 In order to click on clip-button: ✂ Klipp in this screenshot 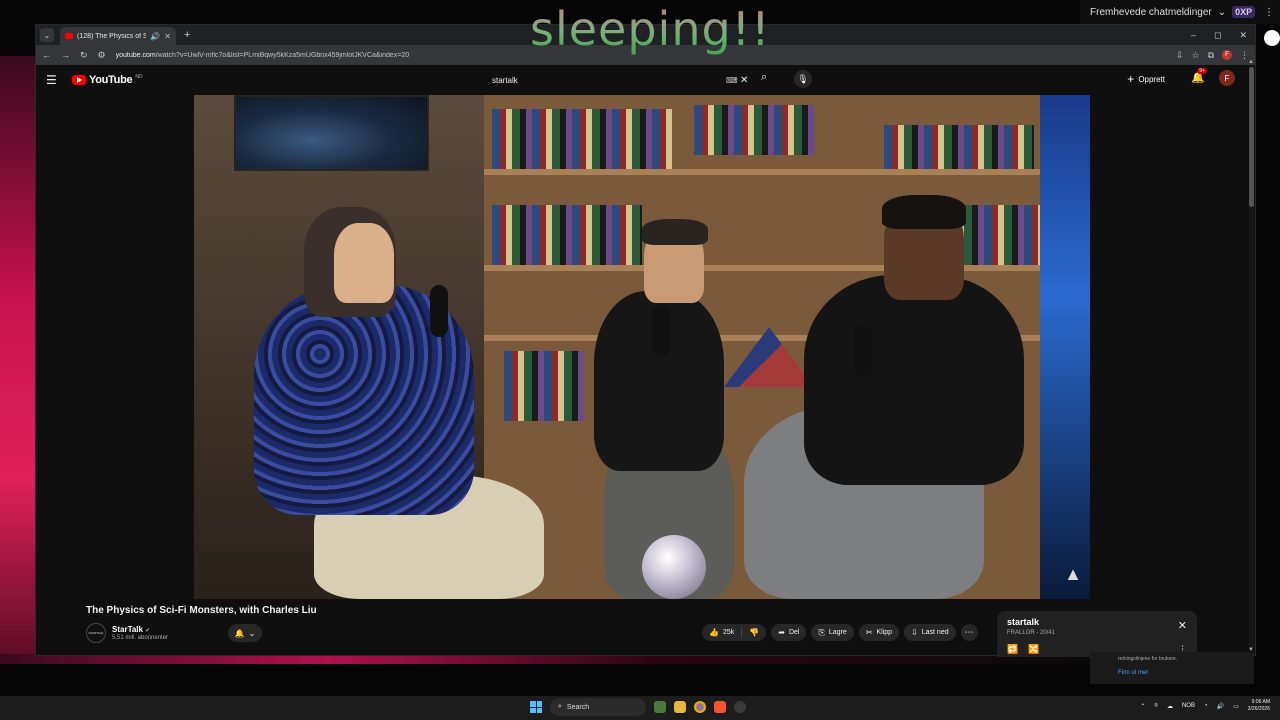, I will do `click(879, 632)`.